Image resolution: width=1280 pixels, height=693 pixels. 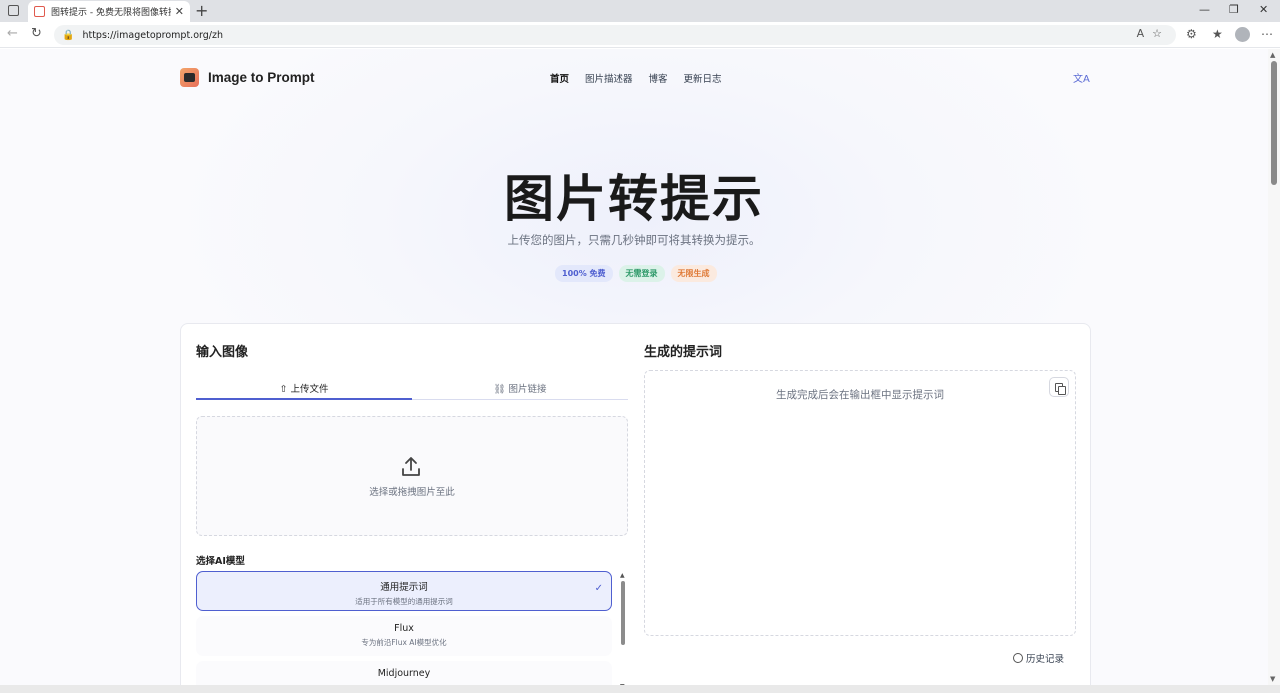 What do you see at coordinates (1018, 658) in the screenshot?
I see `clock-icon` at bounding box center [1018, 658].